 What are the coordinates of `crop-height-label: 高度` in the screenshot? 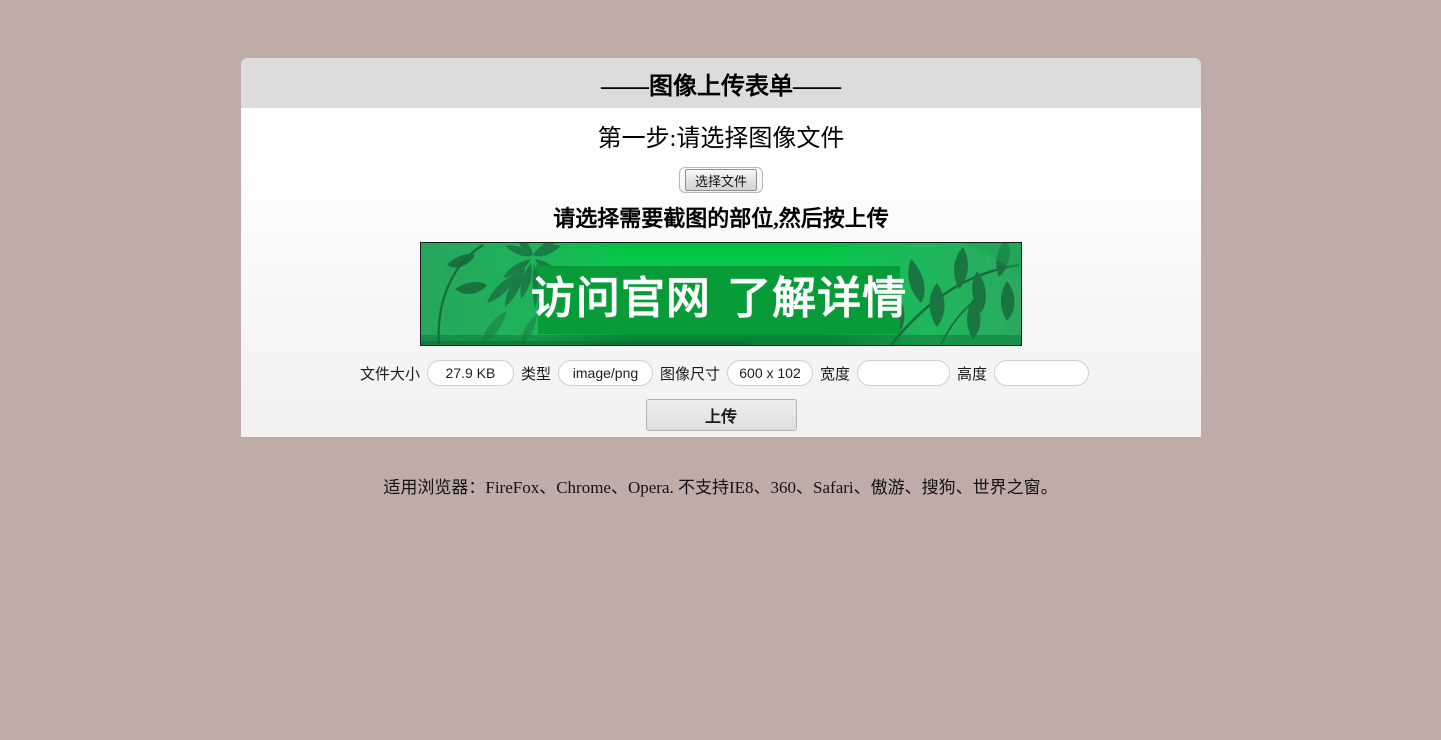 It's located at (972, 374).